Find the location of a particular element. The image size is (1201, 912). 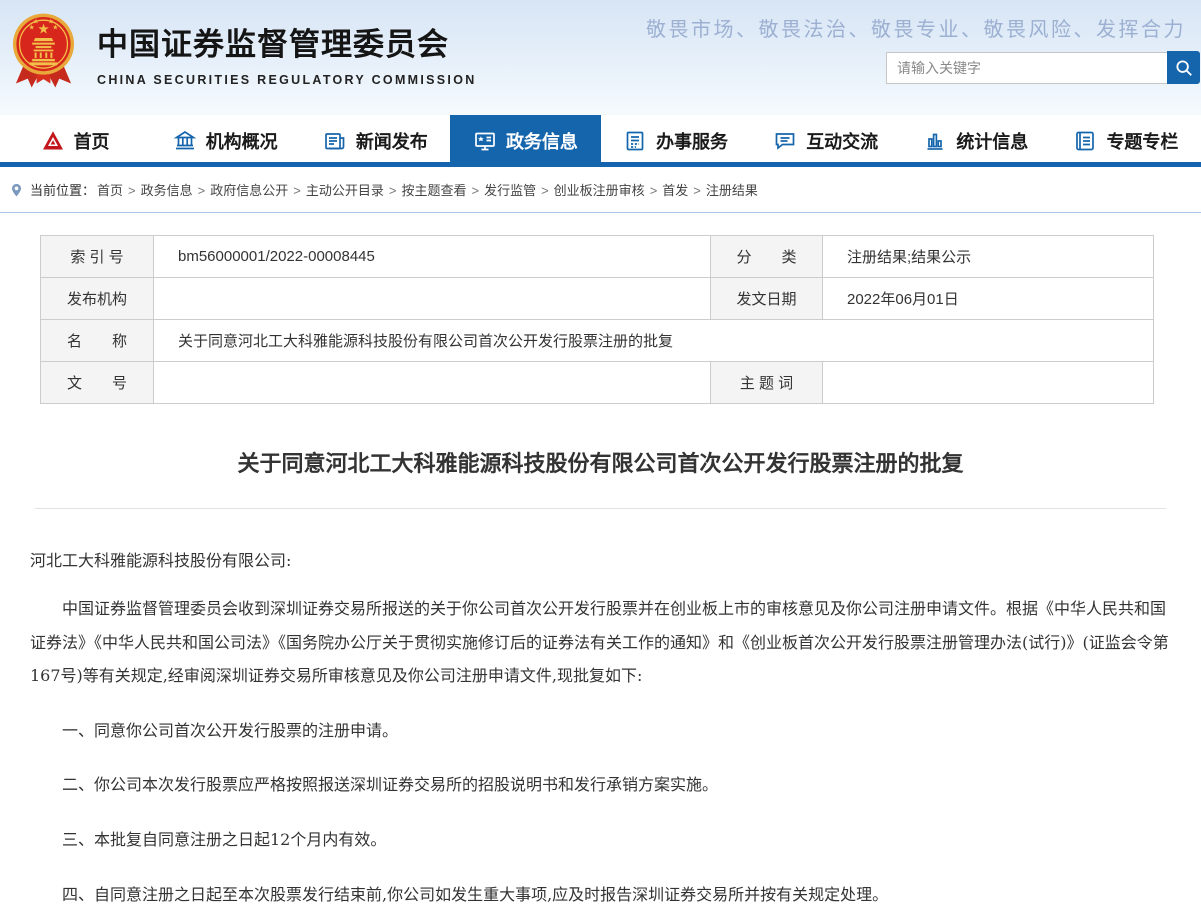

meta-label-index: 索 引 号 is located at coordinates (97, 256).